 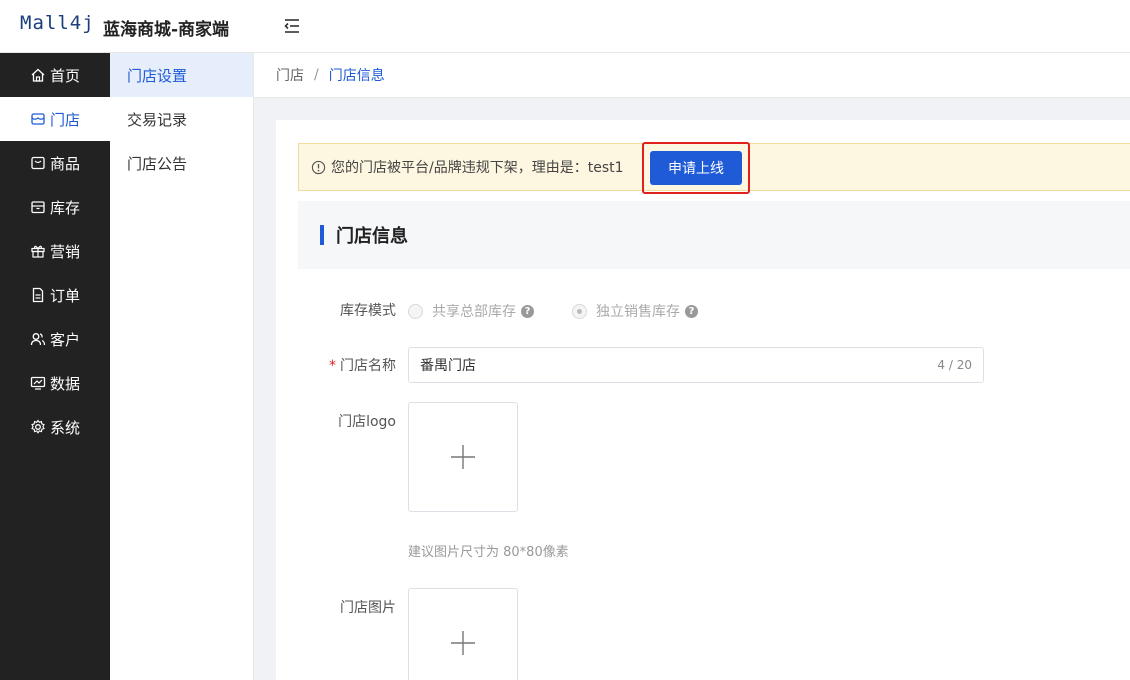 I want to click on sidebar-item-label: 营销, so click(x=65, y=251).